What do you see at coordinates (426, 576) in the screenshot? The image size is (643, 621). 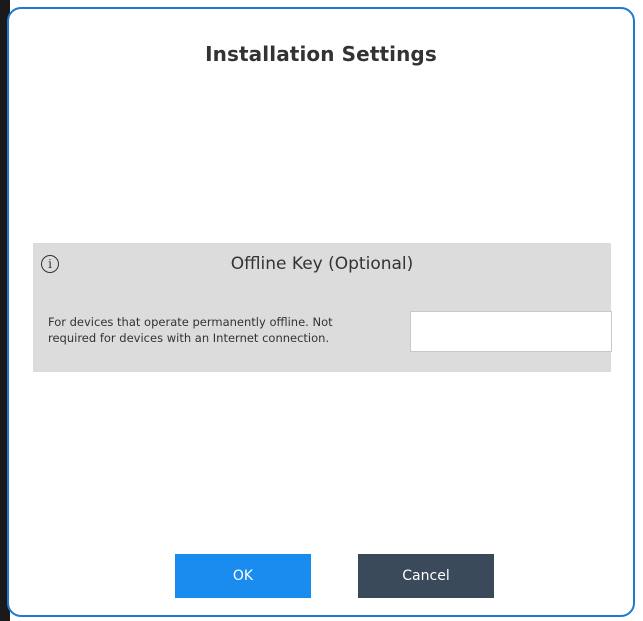 I see `cancel-button: Cancel` at bounding box center [426, 576].